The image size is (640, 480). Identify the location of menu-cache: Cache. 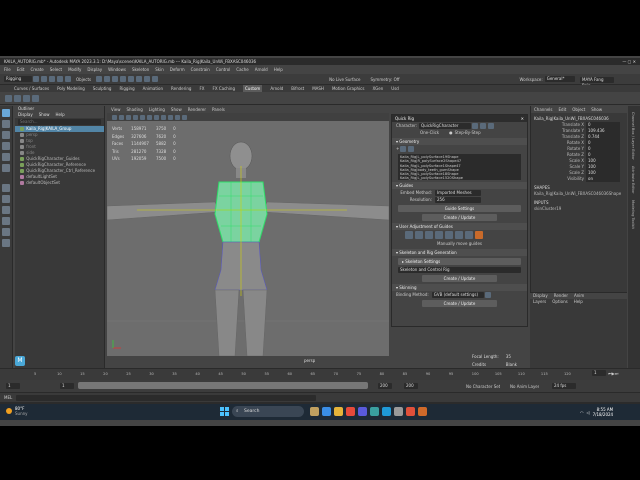
(242, 70).